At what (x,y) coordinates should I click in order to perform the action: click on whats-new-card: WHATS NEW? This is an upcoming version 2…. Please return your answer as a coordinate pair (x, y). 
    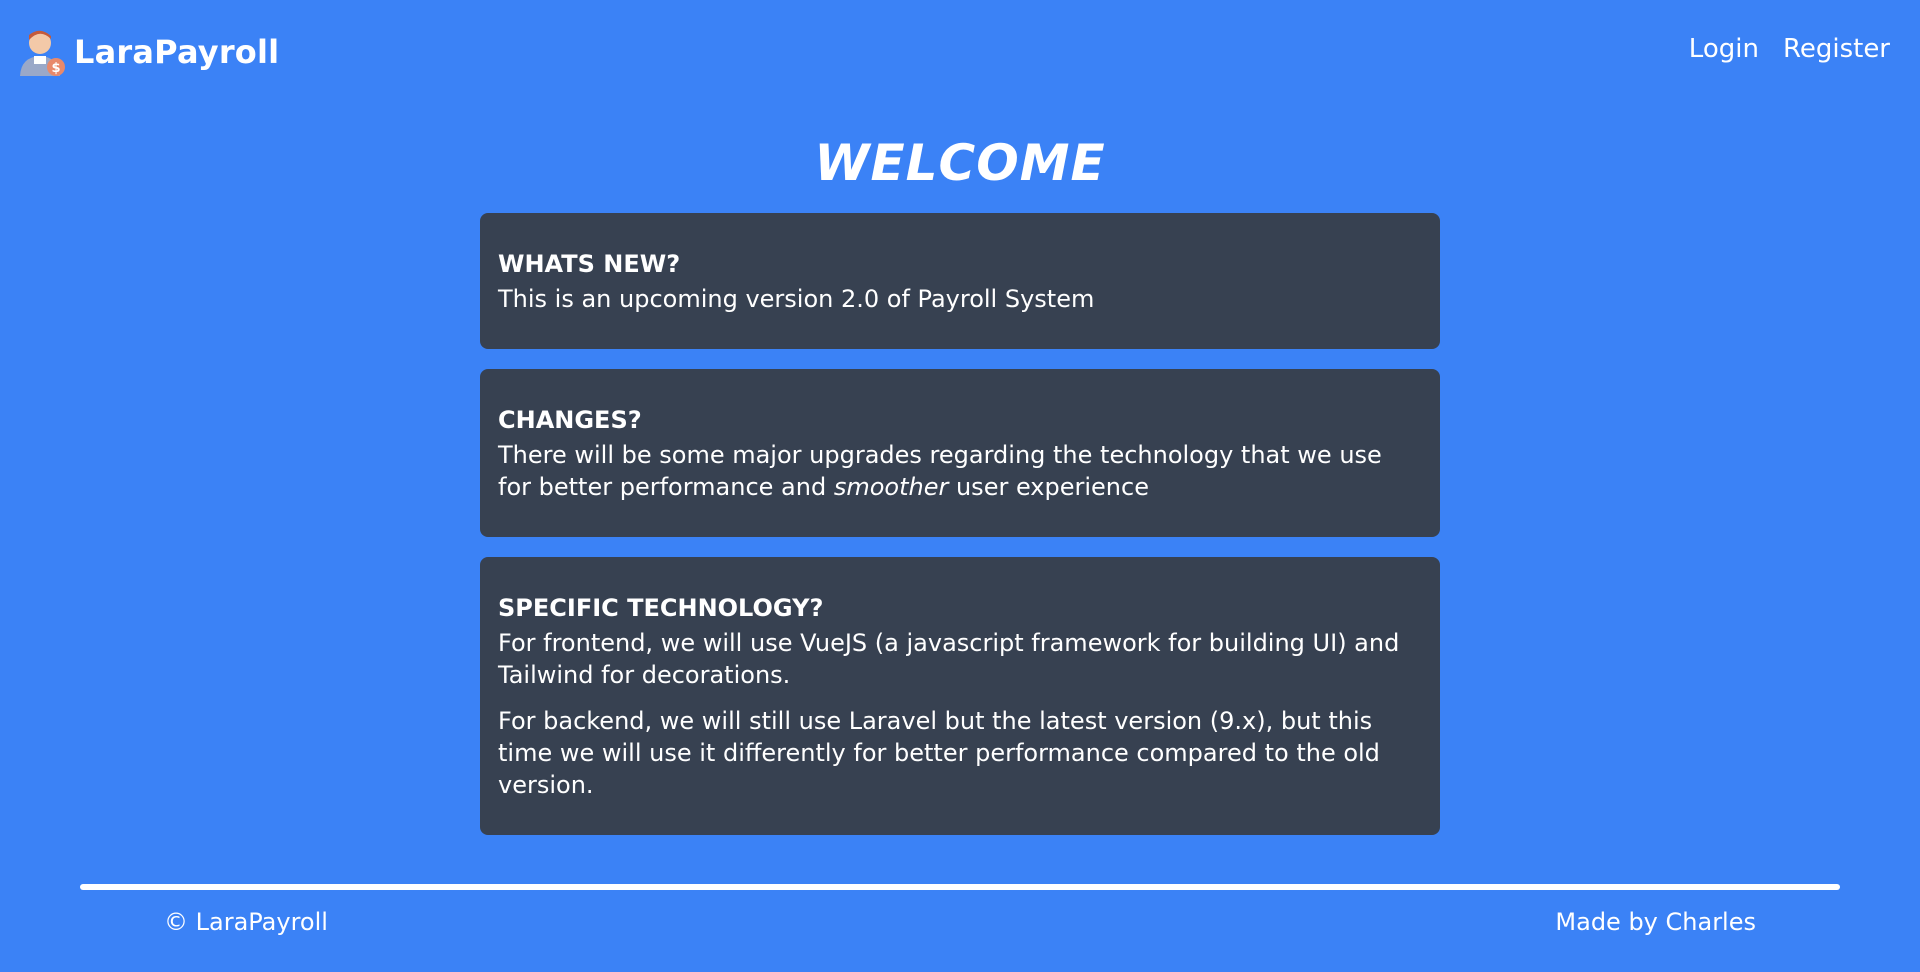
    Looking at the image, I should click on (960, 281).